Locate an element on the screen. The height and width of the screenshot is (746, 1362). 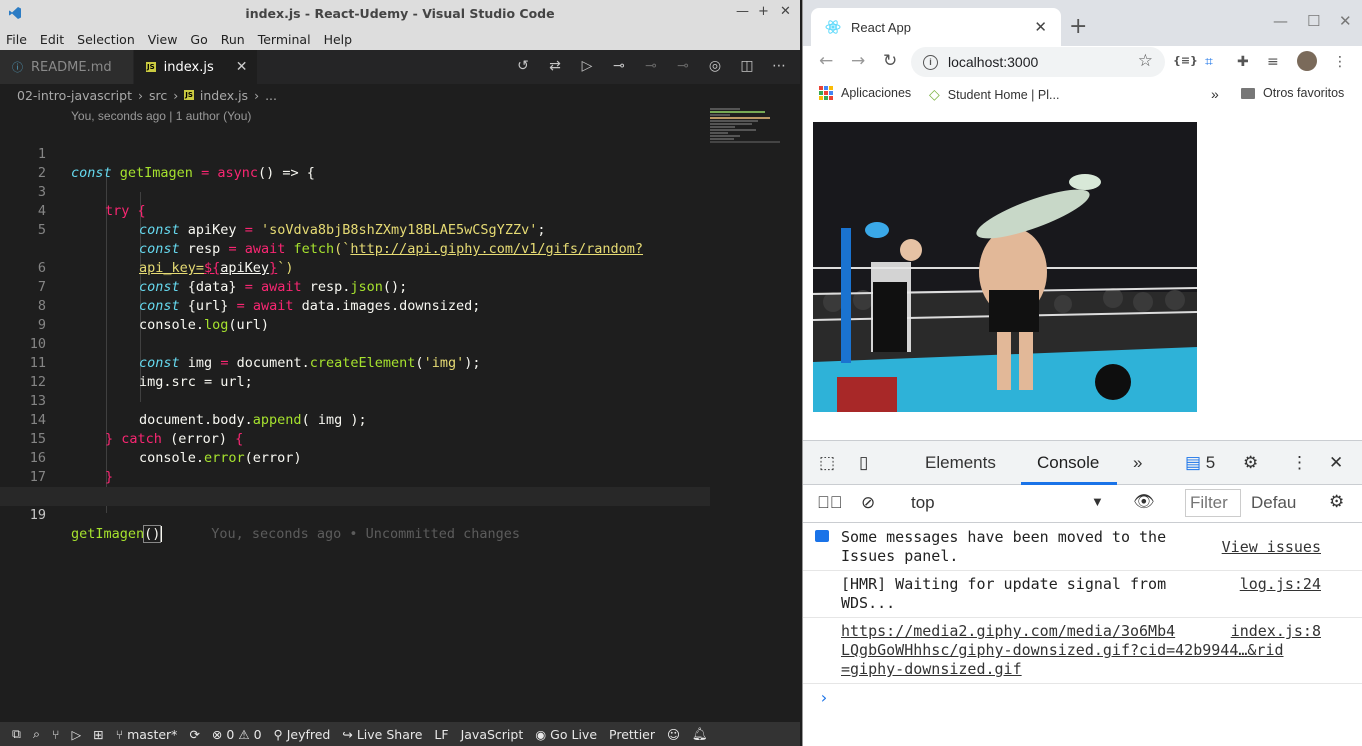
console-prompt: › is located at coordinates (1082, 699).